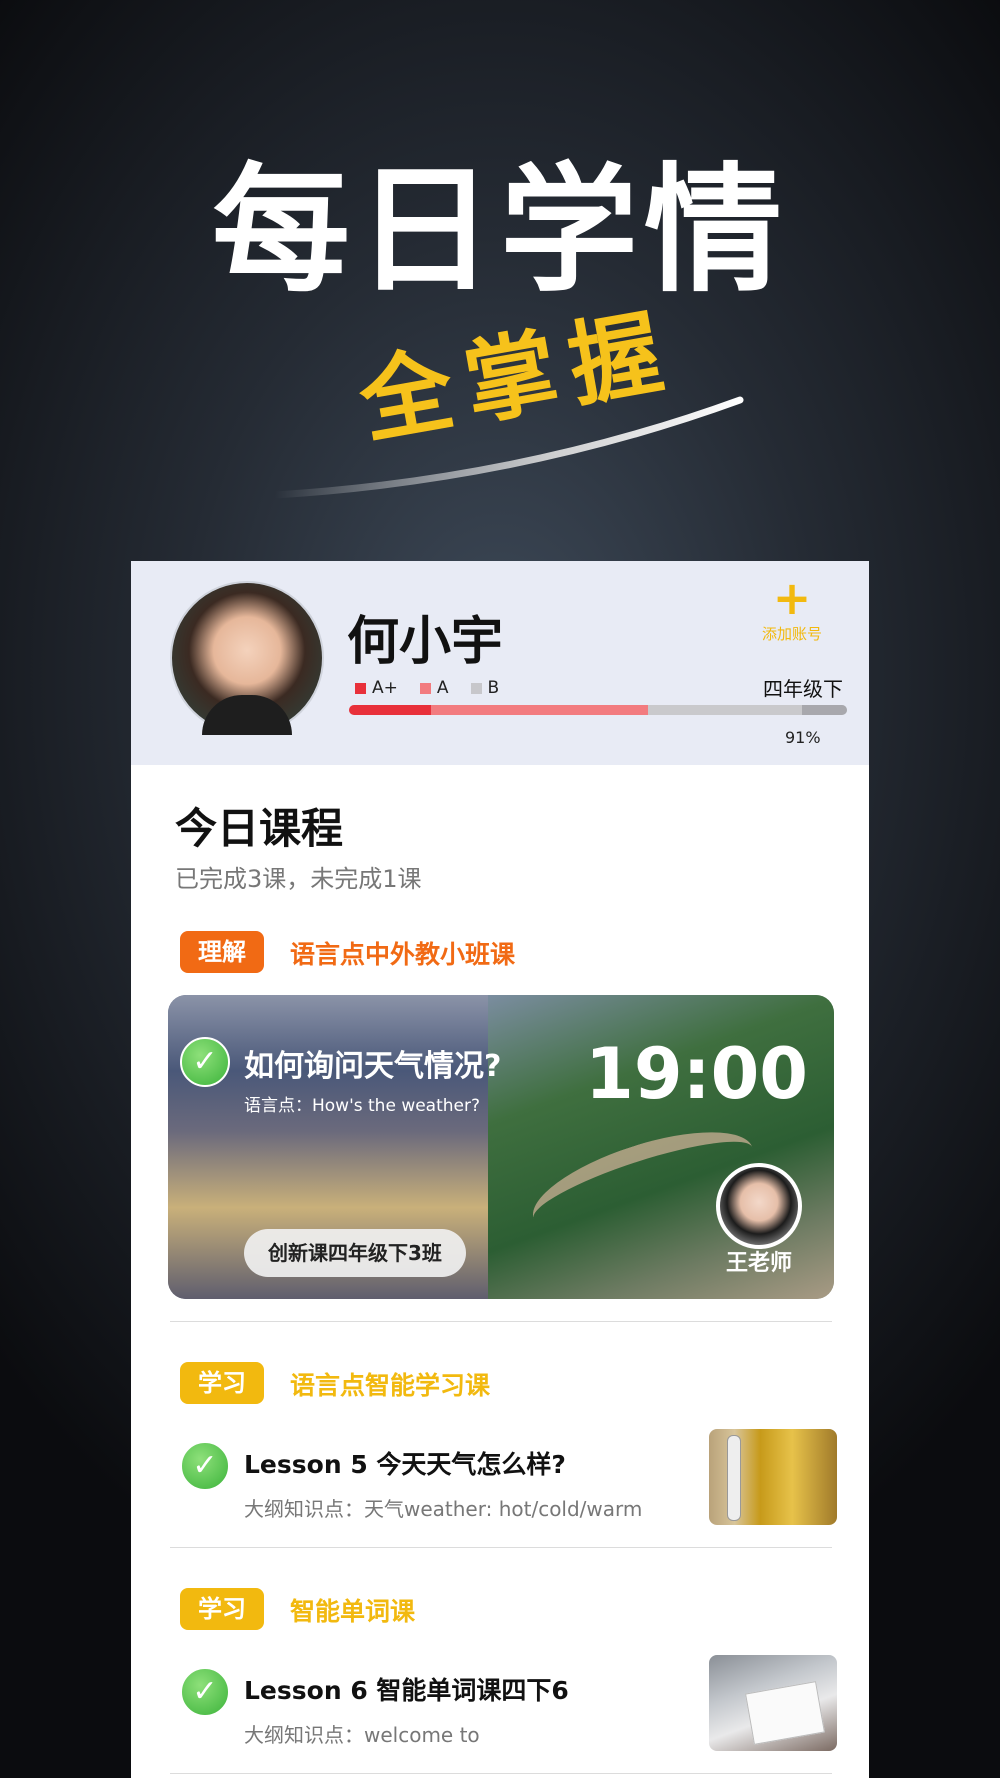  What do you see at coordinates (507, 447) in the screenshot?
I see `swoosh-decoration` at bounding box center [507, 447].